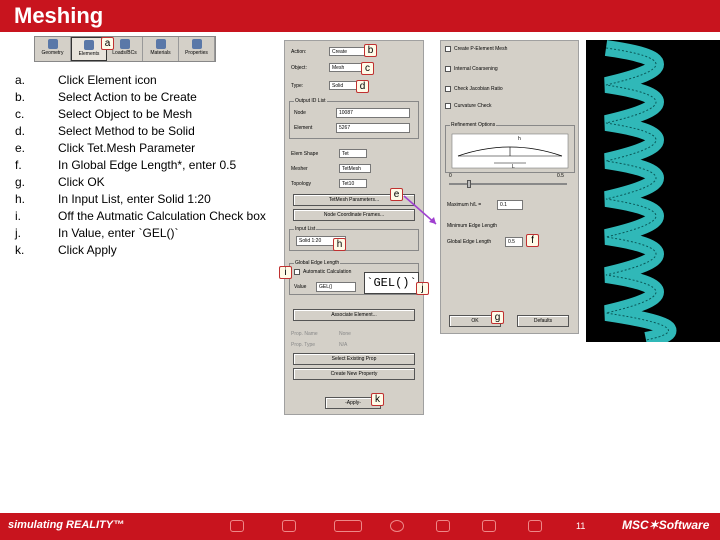 This screenshot has height=540, width=720. Describe the element at coordinates (60, 182) in the screenshot. I see `list-item: g. Click OK` at that location.